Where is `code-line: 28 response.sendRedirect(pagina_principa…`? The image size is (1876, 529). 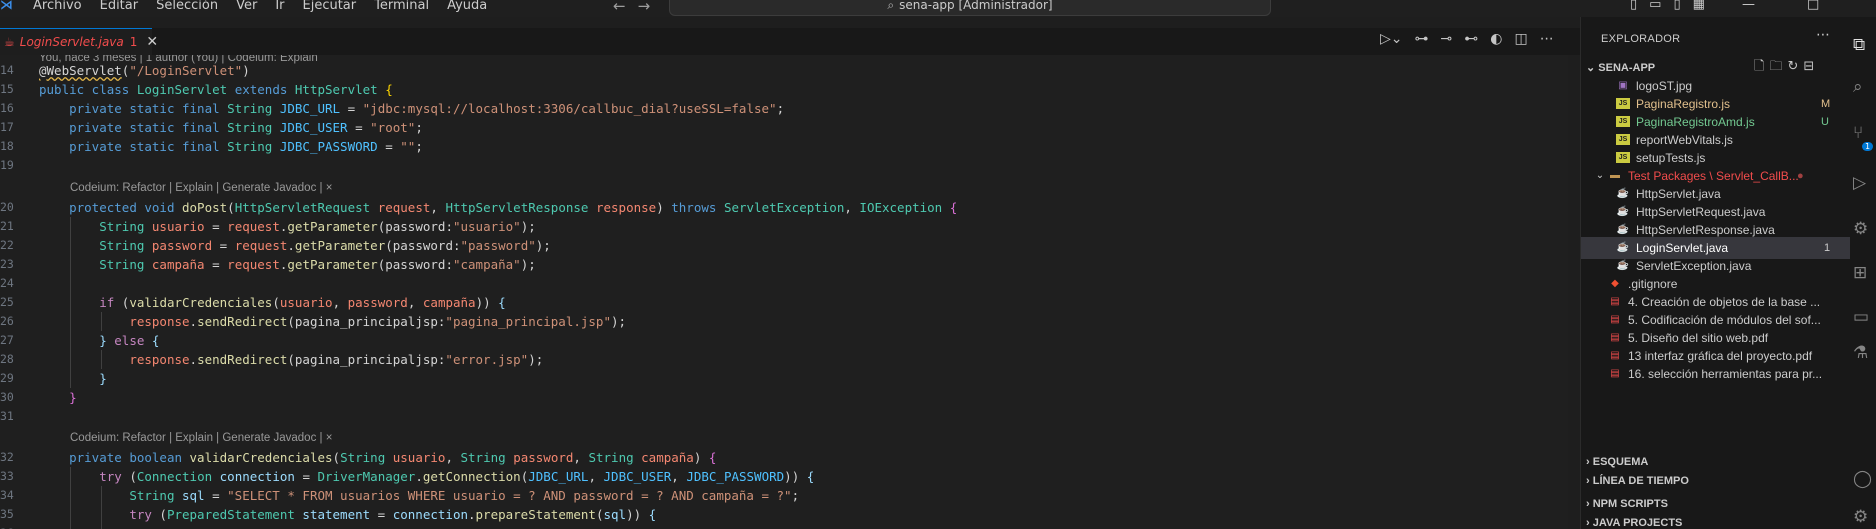
code-line: 28 response.sendRedirect(pagina_principa… is located at coordinates (272, 359).